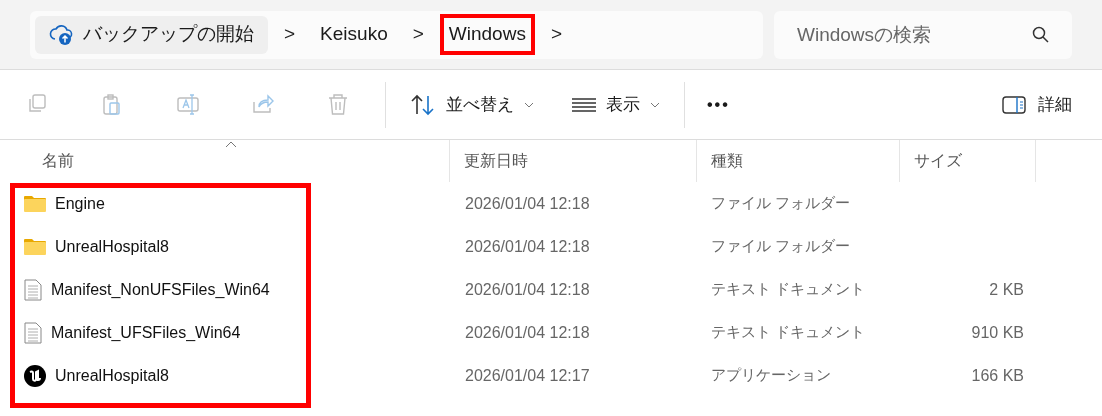  What do you see at coordinates (35, 375) in the screenshot?
I see `app-logo-icon` at bounding box center [35, 375].